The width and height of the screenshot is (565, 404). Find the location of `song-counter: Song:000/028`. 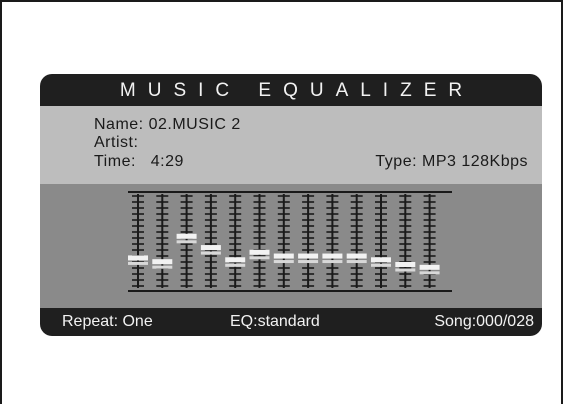

song-counter: Song:000/028 is located at coordinates (484, 321).